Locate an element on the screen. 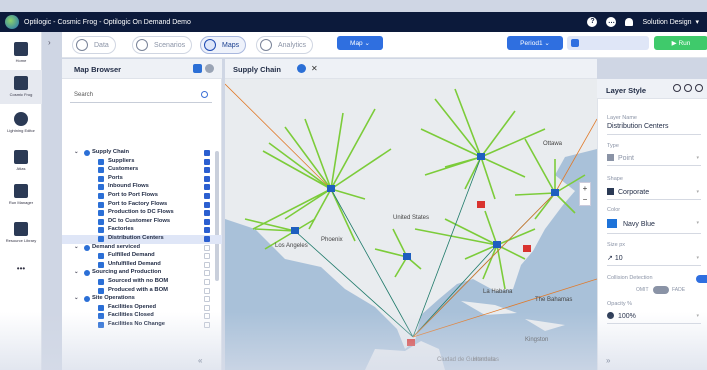  rail-item-atlas: Atlas is located at coordinates (21, 160).